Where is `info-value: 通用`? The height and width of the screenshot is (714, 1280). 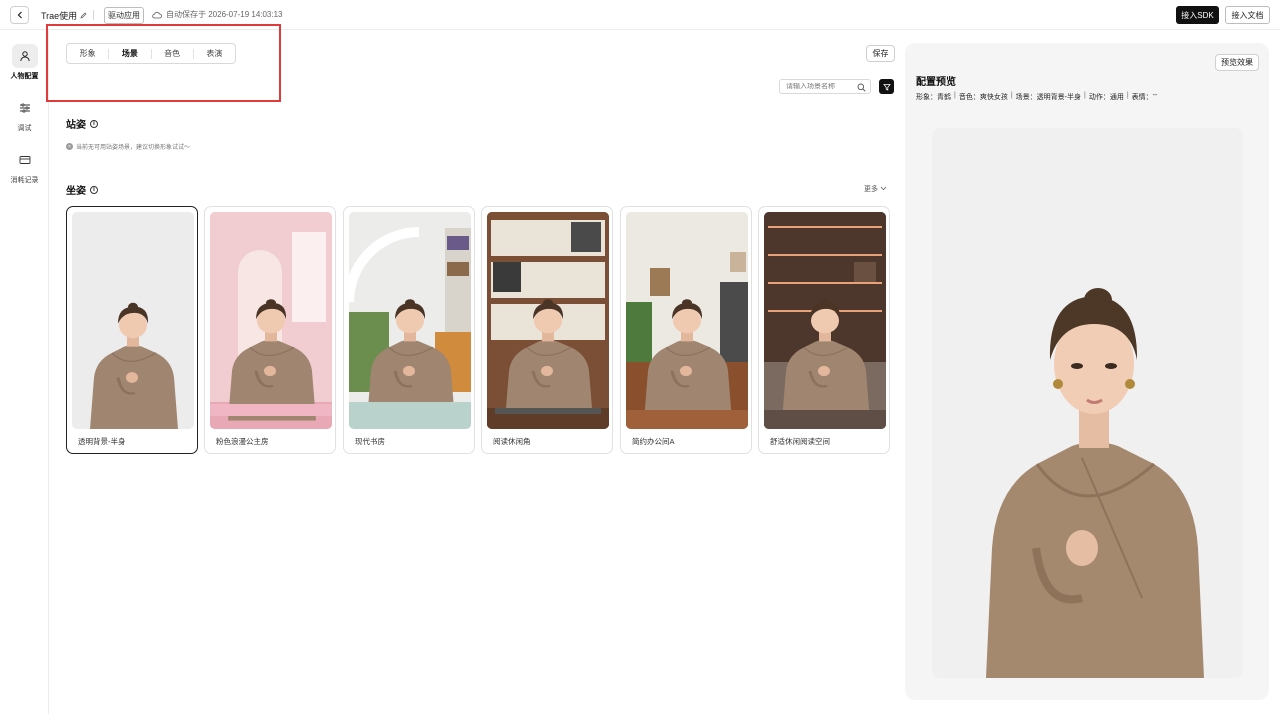
info-value: 通用 is located at coordinates (1116, 97).